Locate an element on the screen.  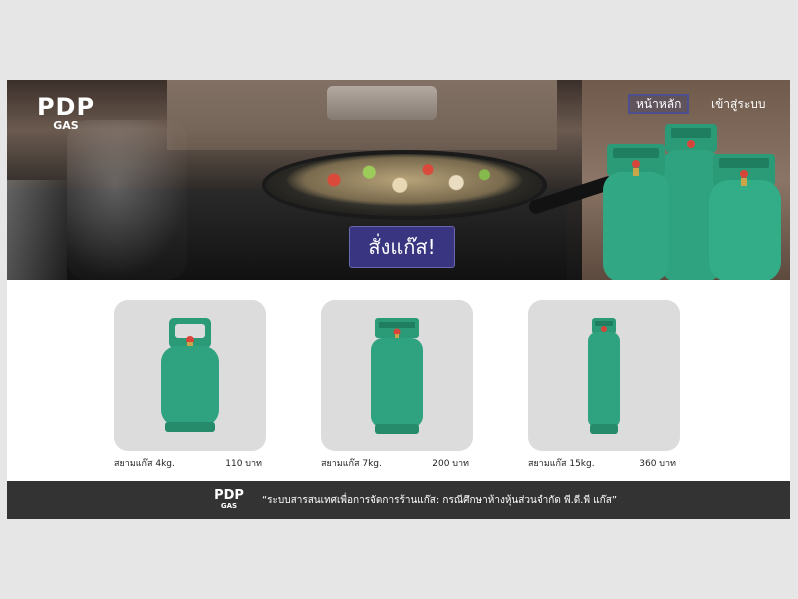
footer-logo: PDP GAS is located at coordinates (229, 499).